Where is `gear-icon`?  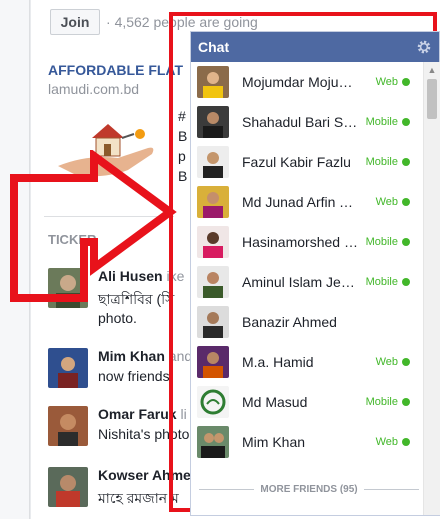
gear-icon is located at coordinates (424, 47).